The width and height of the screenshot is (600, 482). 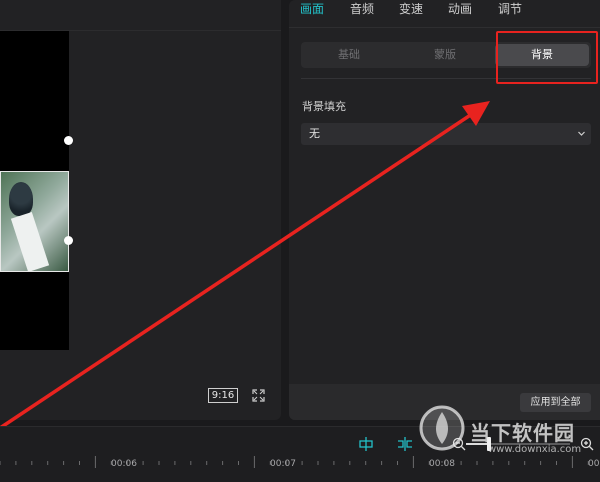 I want to click on watermark-logo, so click(x=442, y=428).